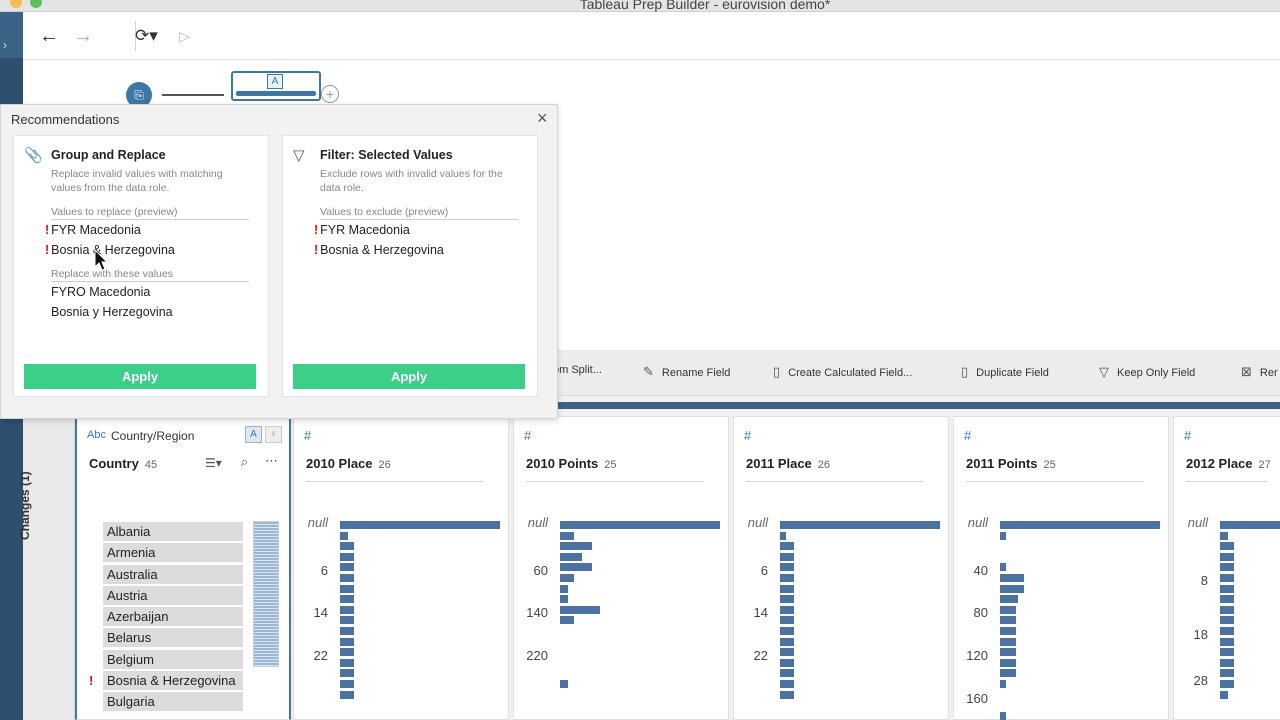 The width and height of the screenshot is (1280, 720). I want to click on rail-toggle: ›, so click(11, 35).